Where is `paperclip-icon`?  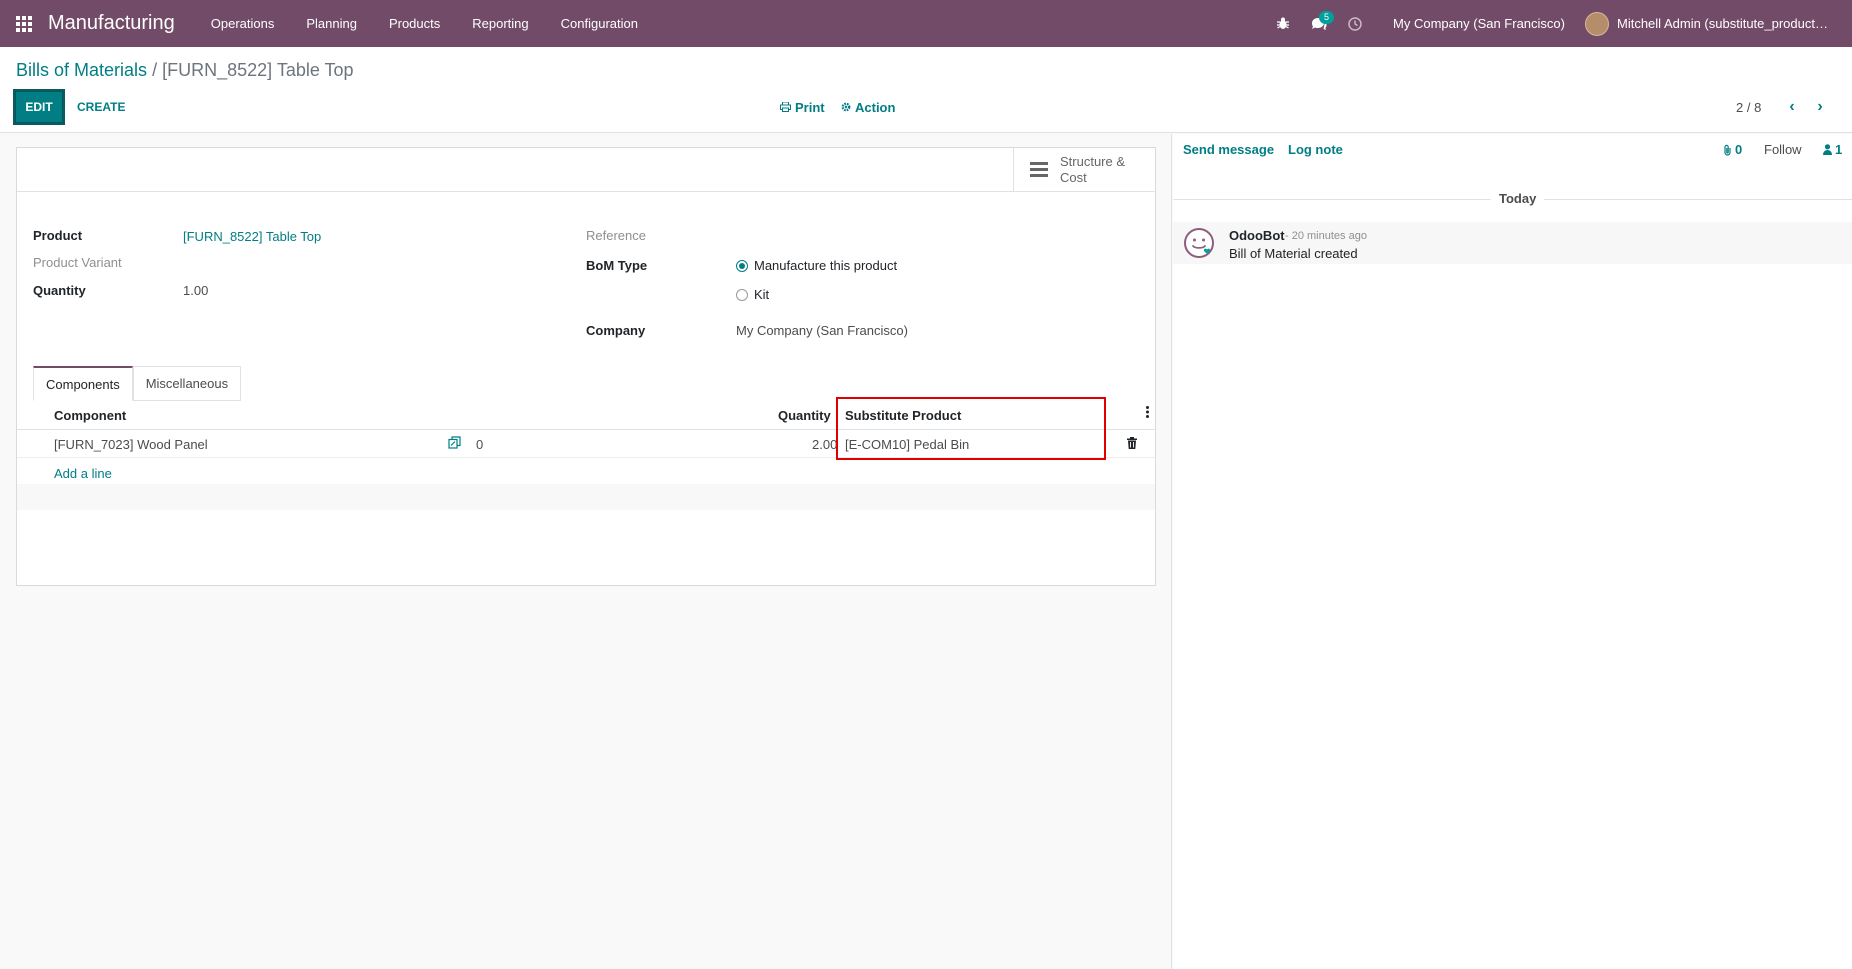
paperclip-icon is located at coordinates (1727, 150).